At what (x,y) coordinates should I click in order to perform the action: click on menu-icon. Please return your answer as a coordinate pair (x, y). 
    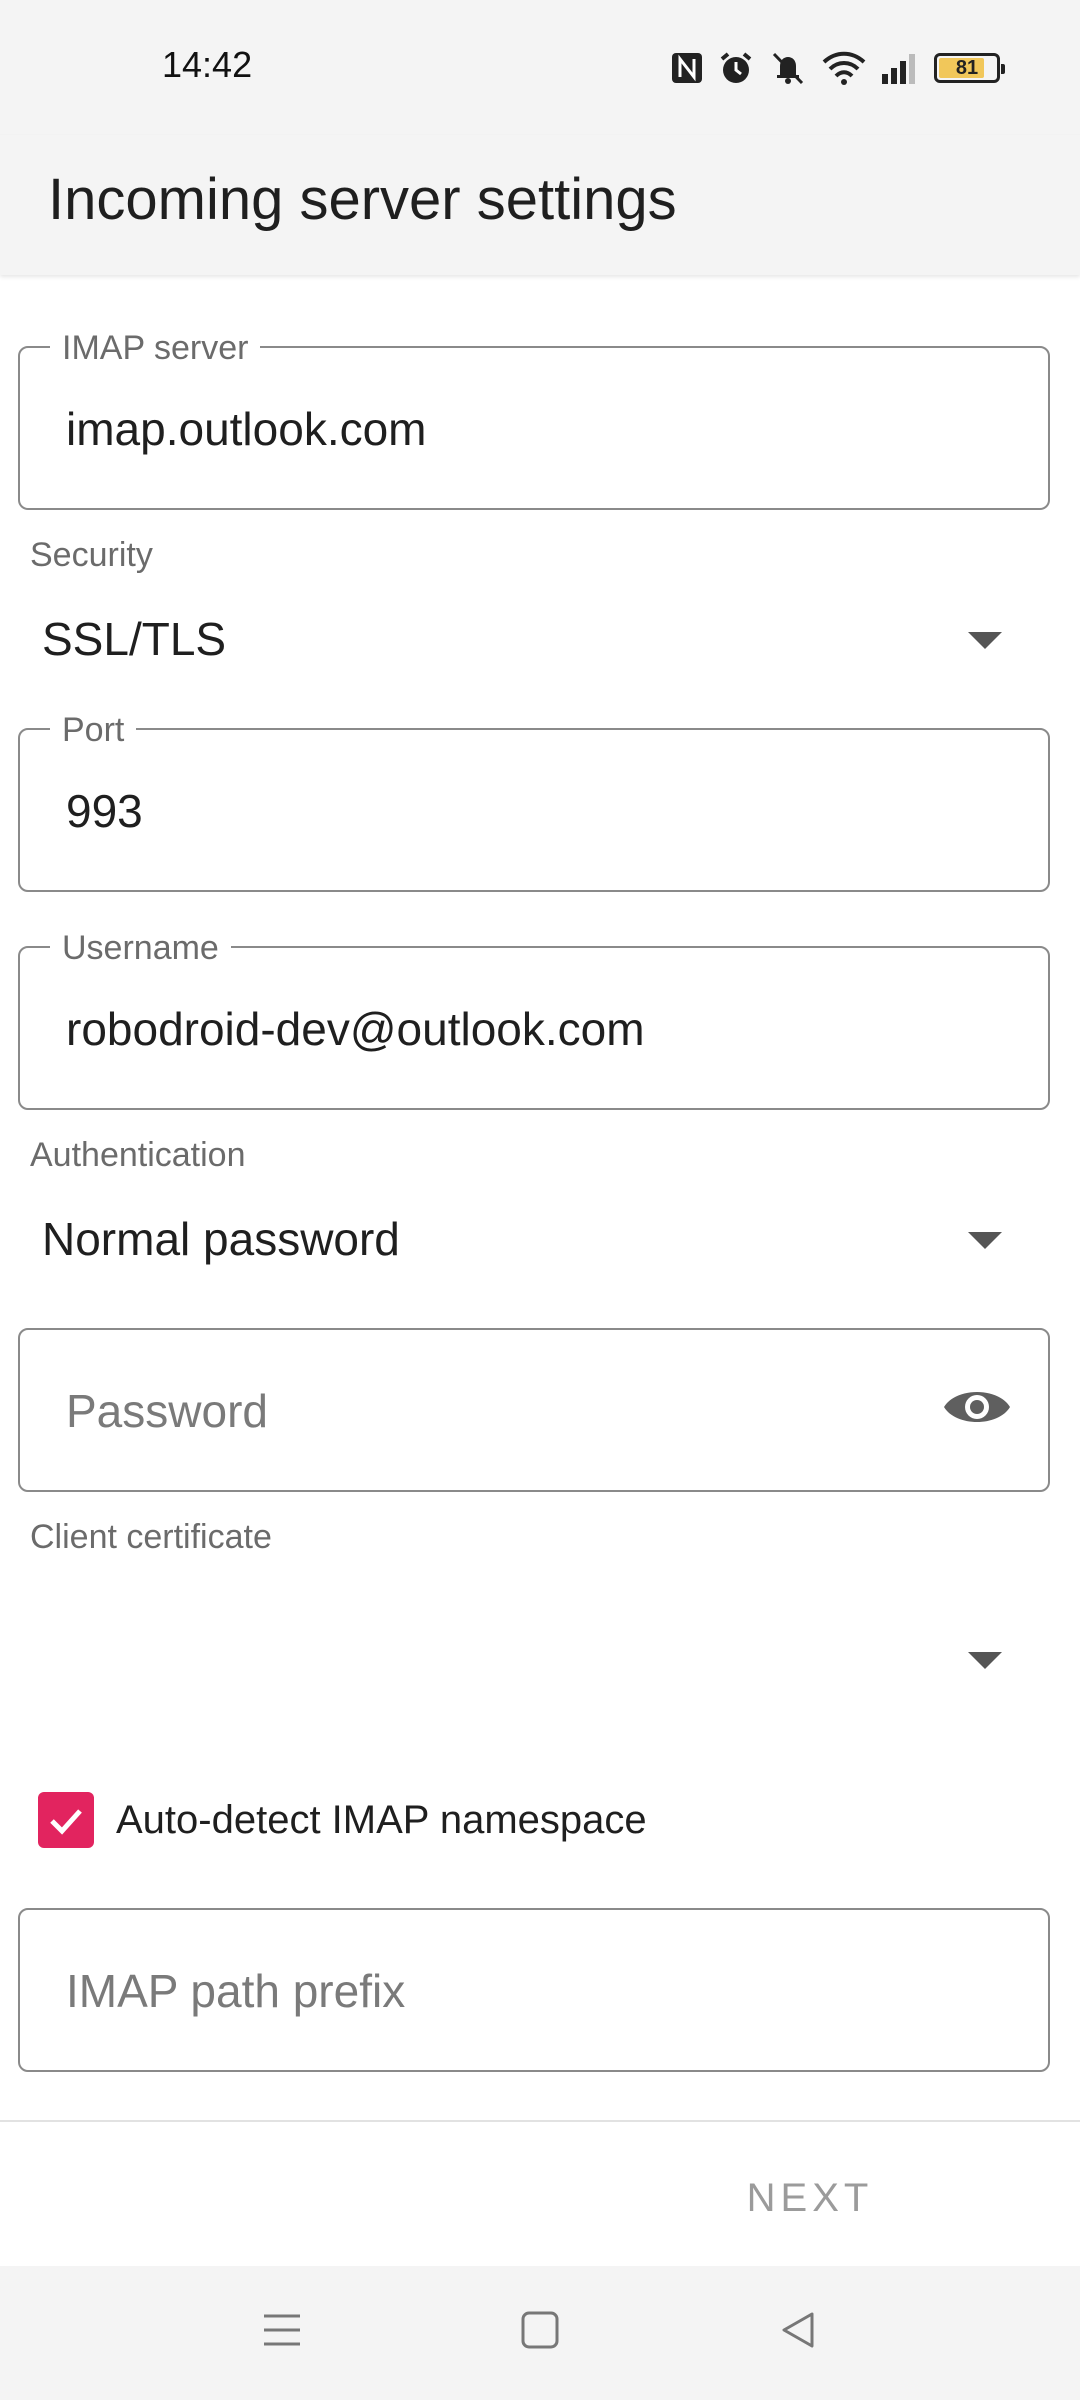
    Looking at the image, I should click on (282, 2332).